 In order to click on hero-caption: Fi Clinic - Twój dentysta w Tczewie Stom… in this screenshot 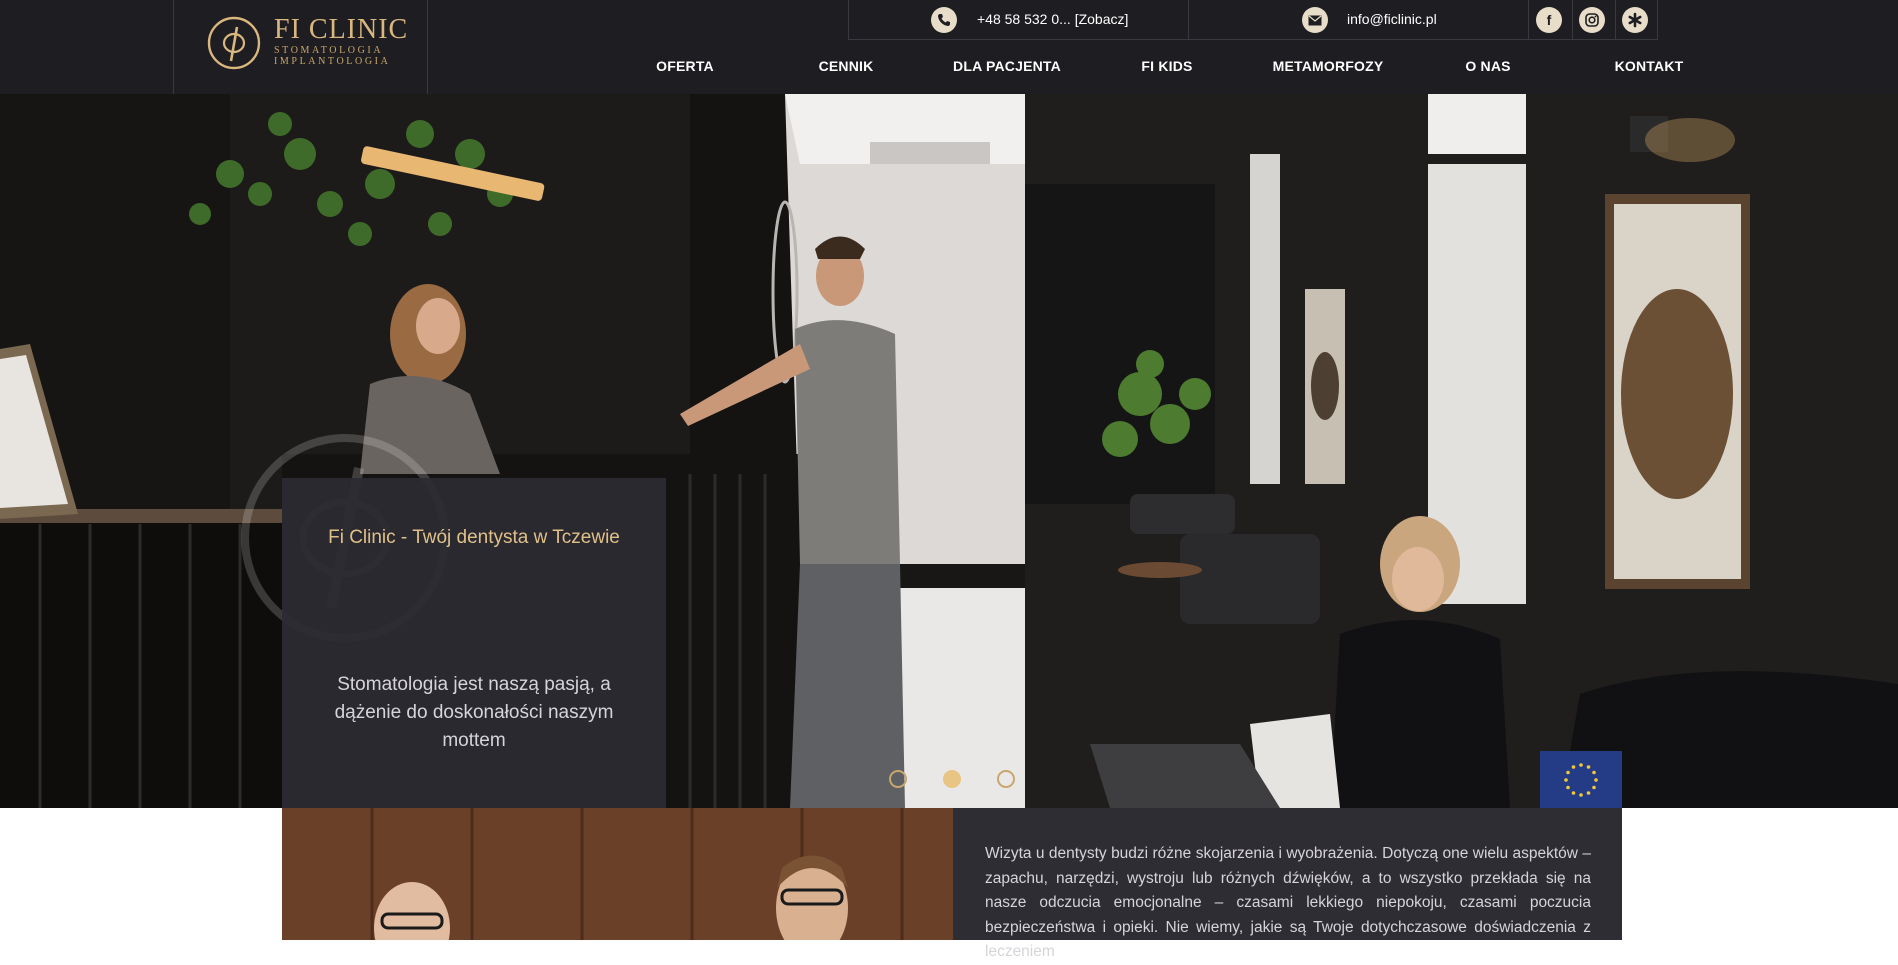, I will do `click(474, 643)`.